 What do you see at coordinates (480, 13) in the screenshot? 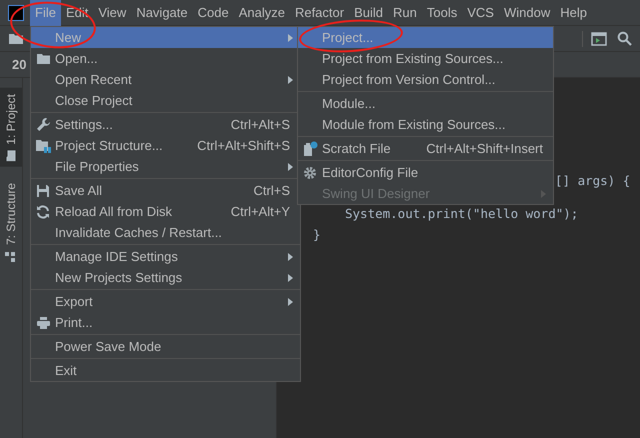
I see `menu-bar-item: VCS` at bounding box center [480, 13].